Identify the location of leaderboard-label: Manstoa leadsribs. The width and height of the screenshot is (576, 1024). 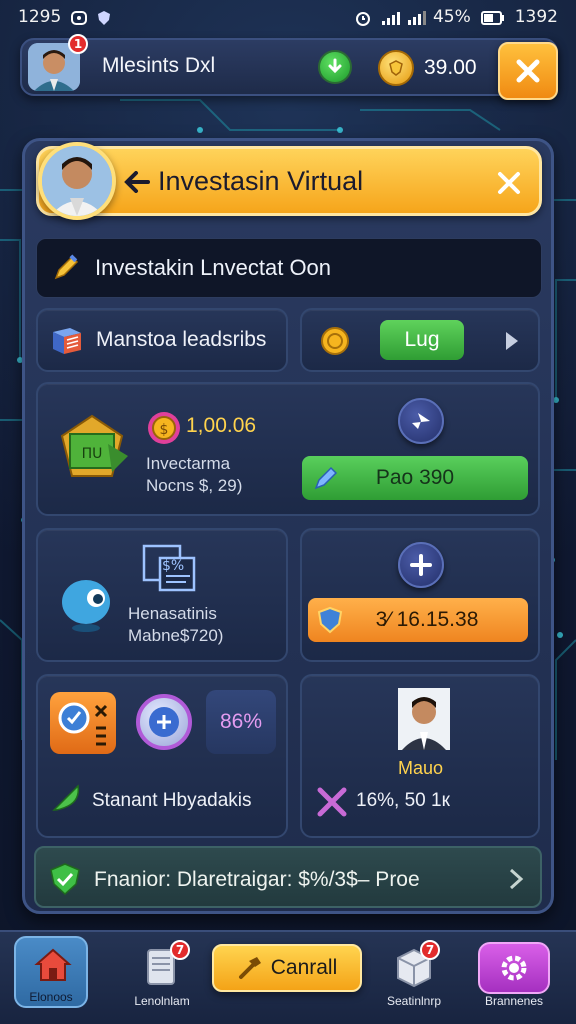
(181, 339).